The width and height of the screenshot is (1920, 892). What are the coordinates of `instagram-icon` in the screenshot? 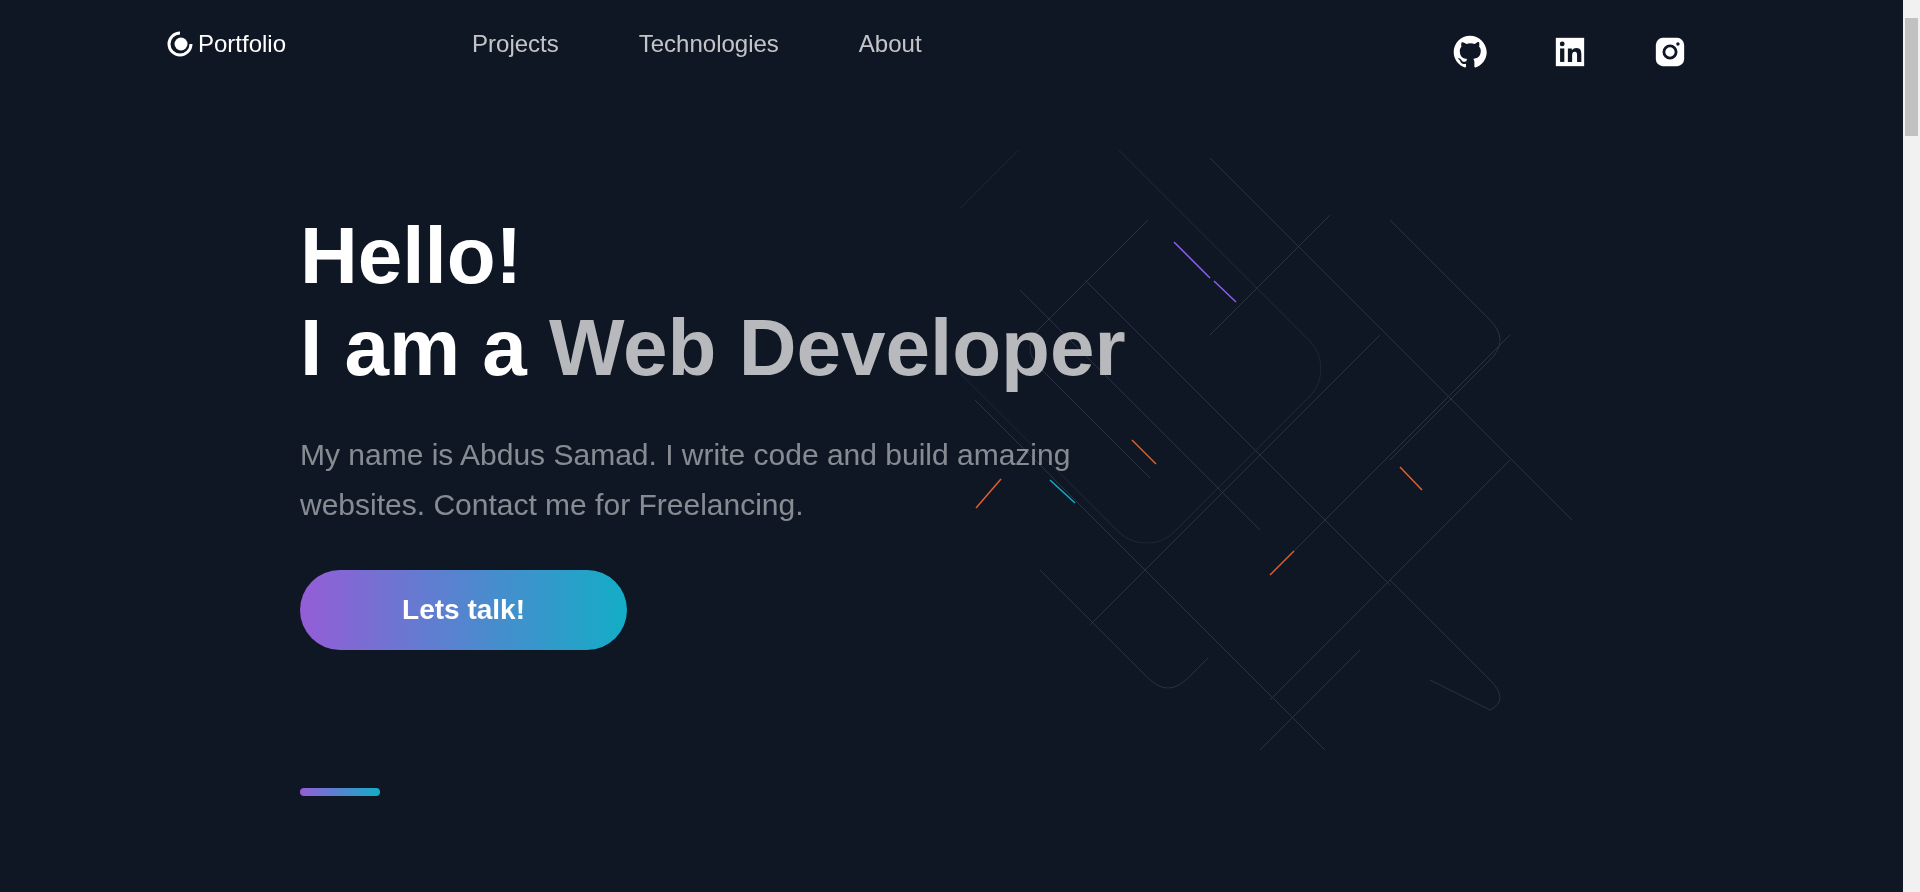 It's located at (1670, 52).